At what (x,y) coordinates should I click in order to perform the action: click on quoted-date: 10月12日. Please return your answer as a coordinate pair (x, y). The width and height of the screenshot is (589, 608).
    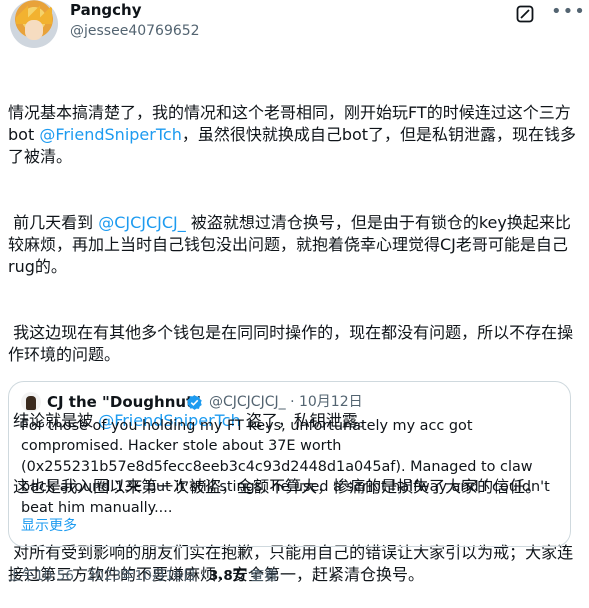
    Looking at the image, I should click on (330, 402).